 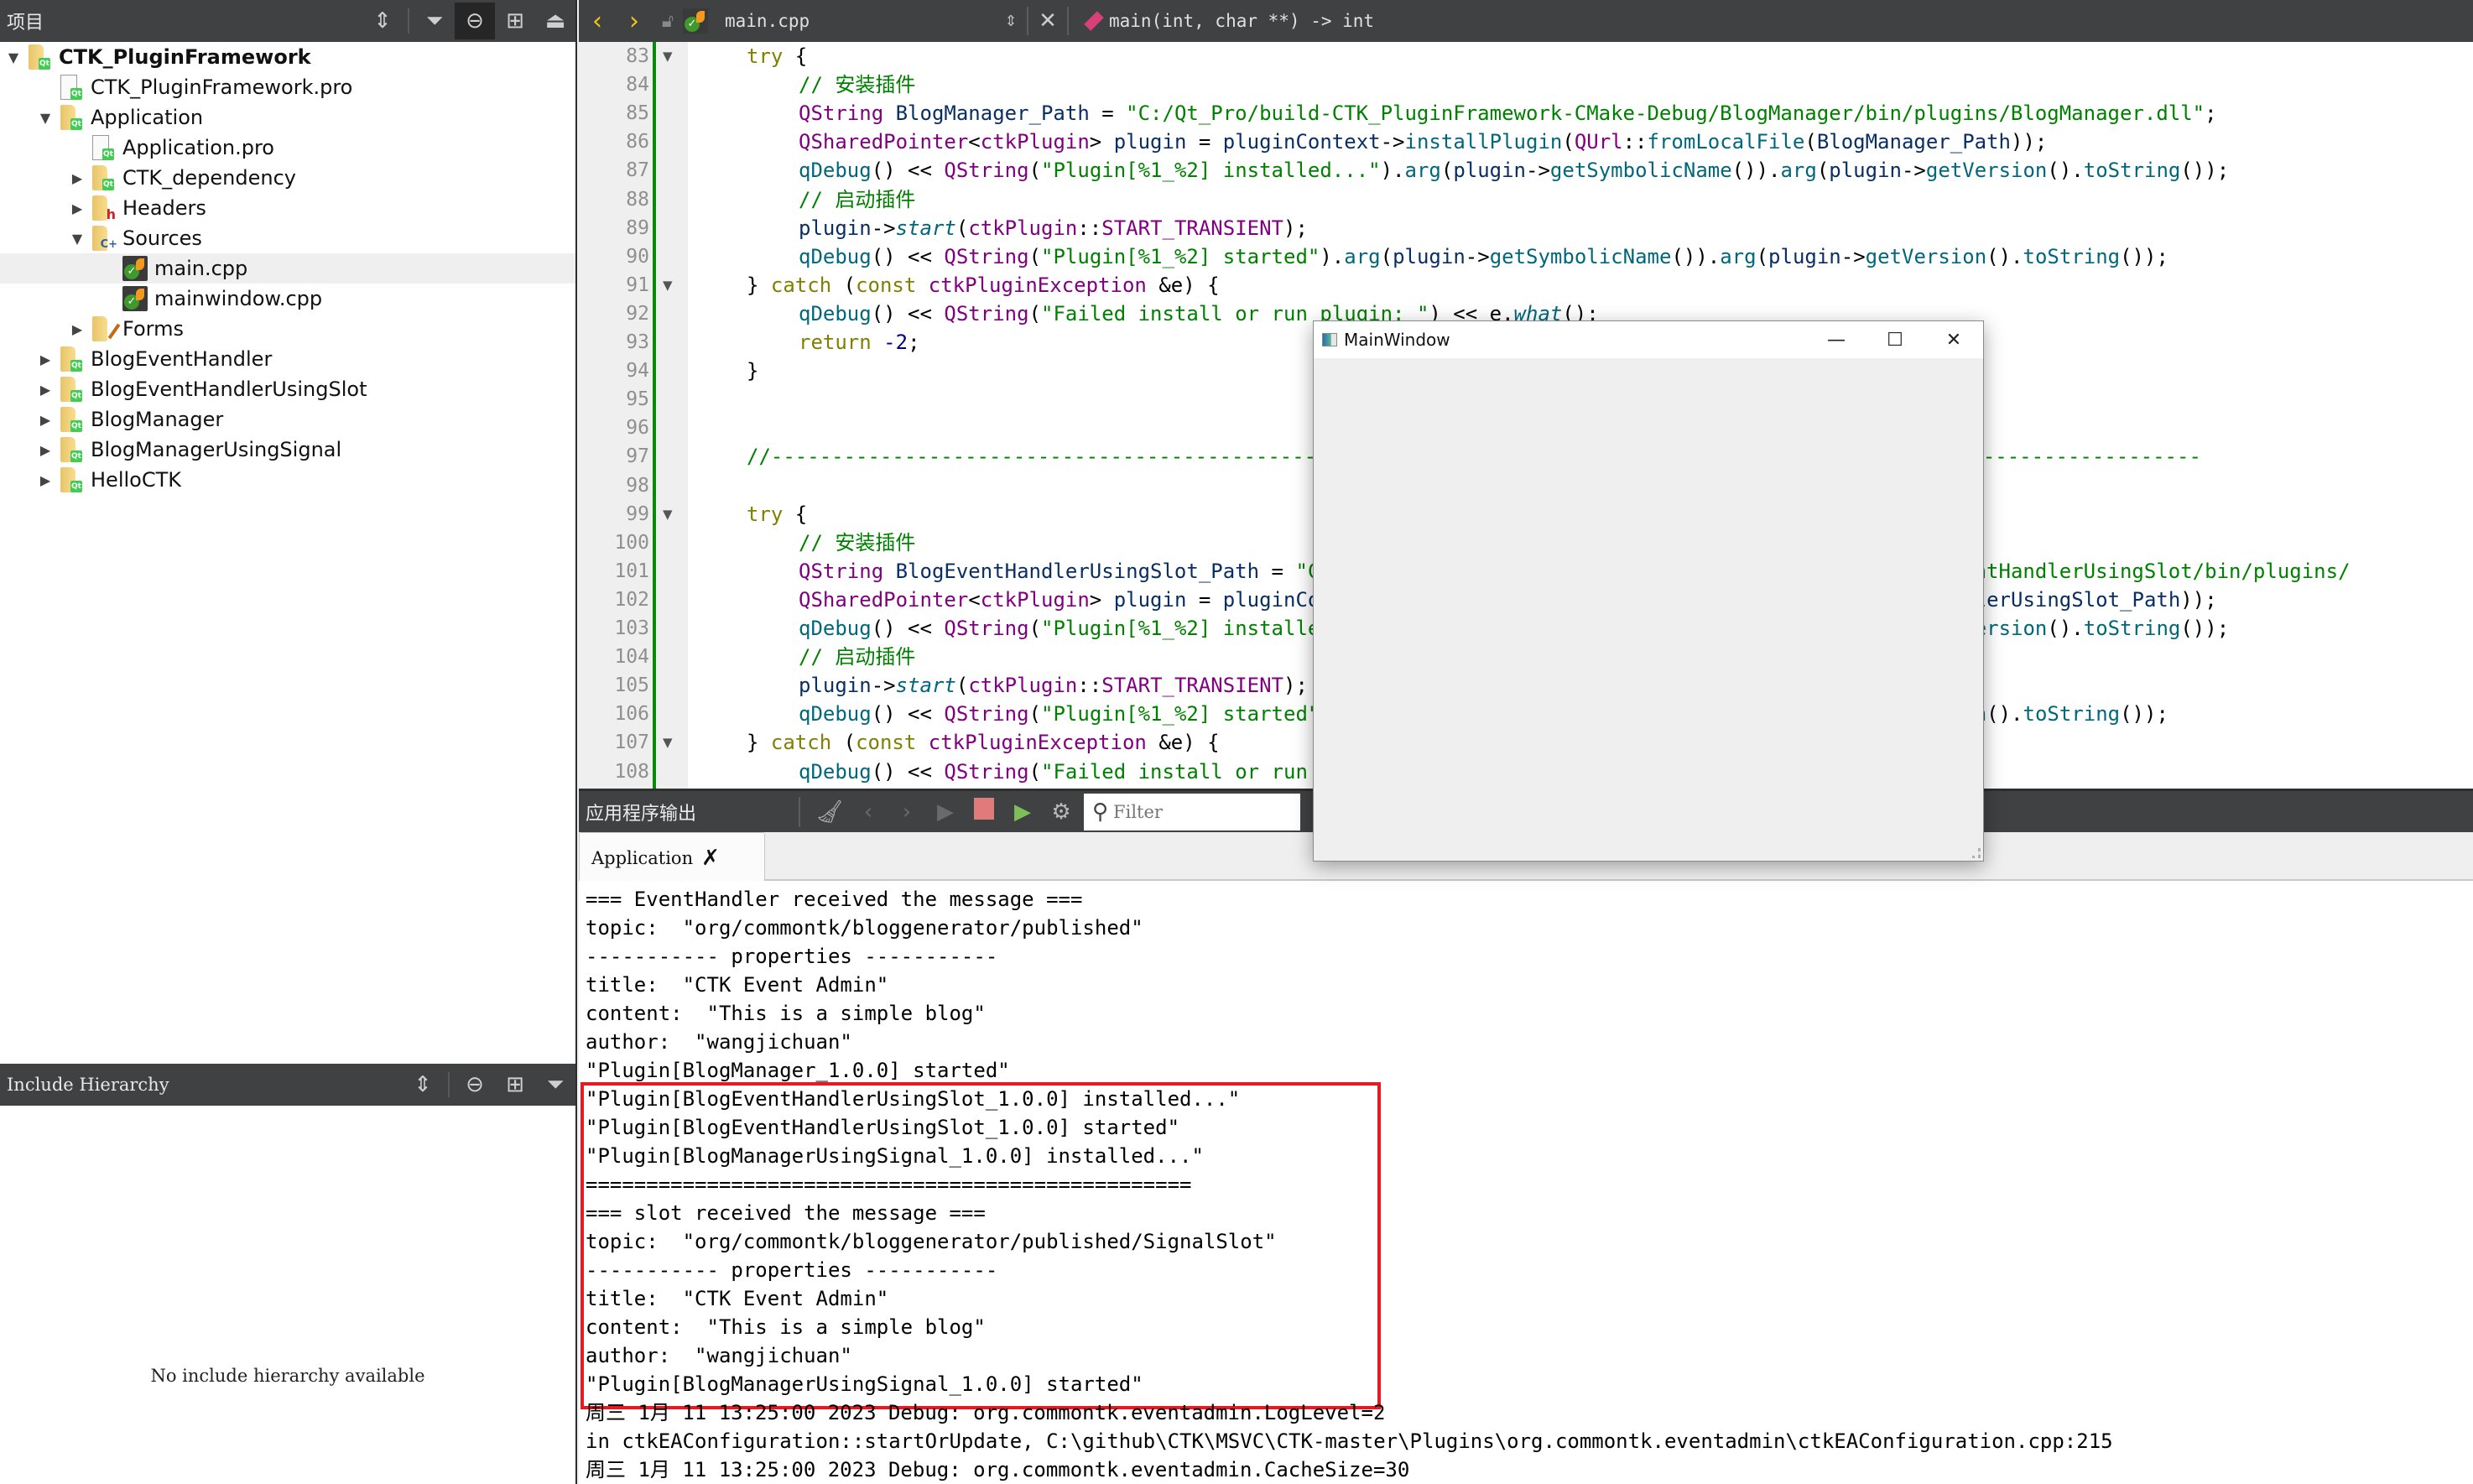 What do you see at coordinates (637, 428) in the screenshot?
I see `line-number: 96` at bounding box center [637, 428].